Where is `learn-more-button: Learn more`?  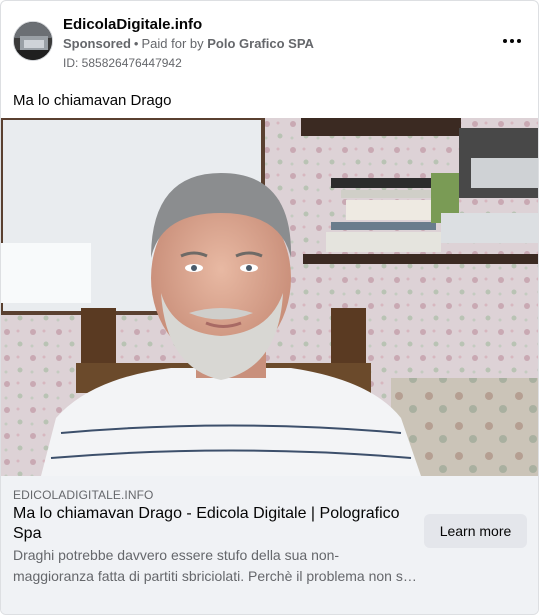
learn-more-button: Learn more is located at coordinates (475, 531).